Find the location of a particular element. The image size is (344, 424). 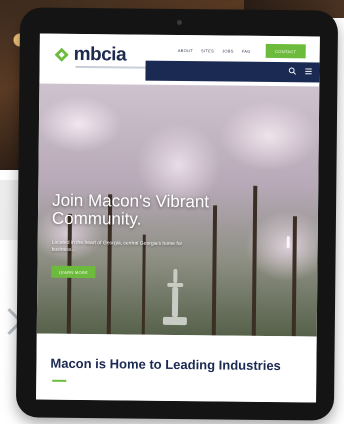

fountain is located at coordinates (175, 295).